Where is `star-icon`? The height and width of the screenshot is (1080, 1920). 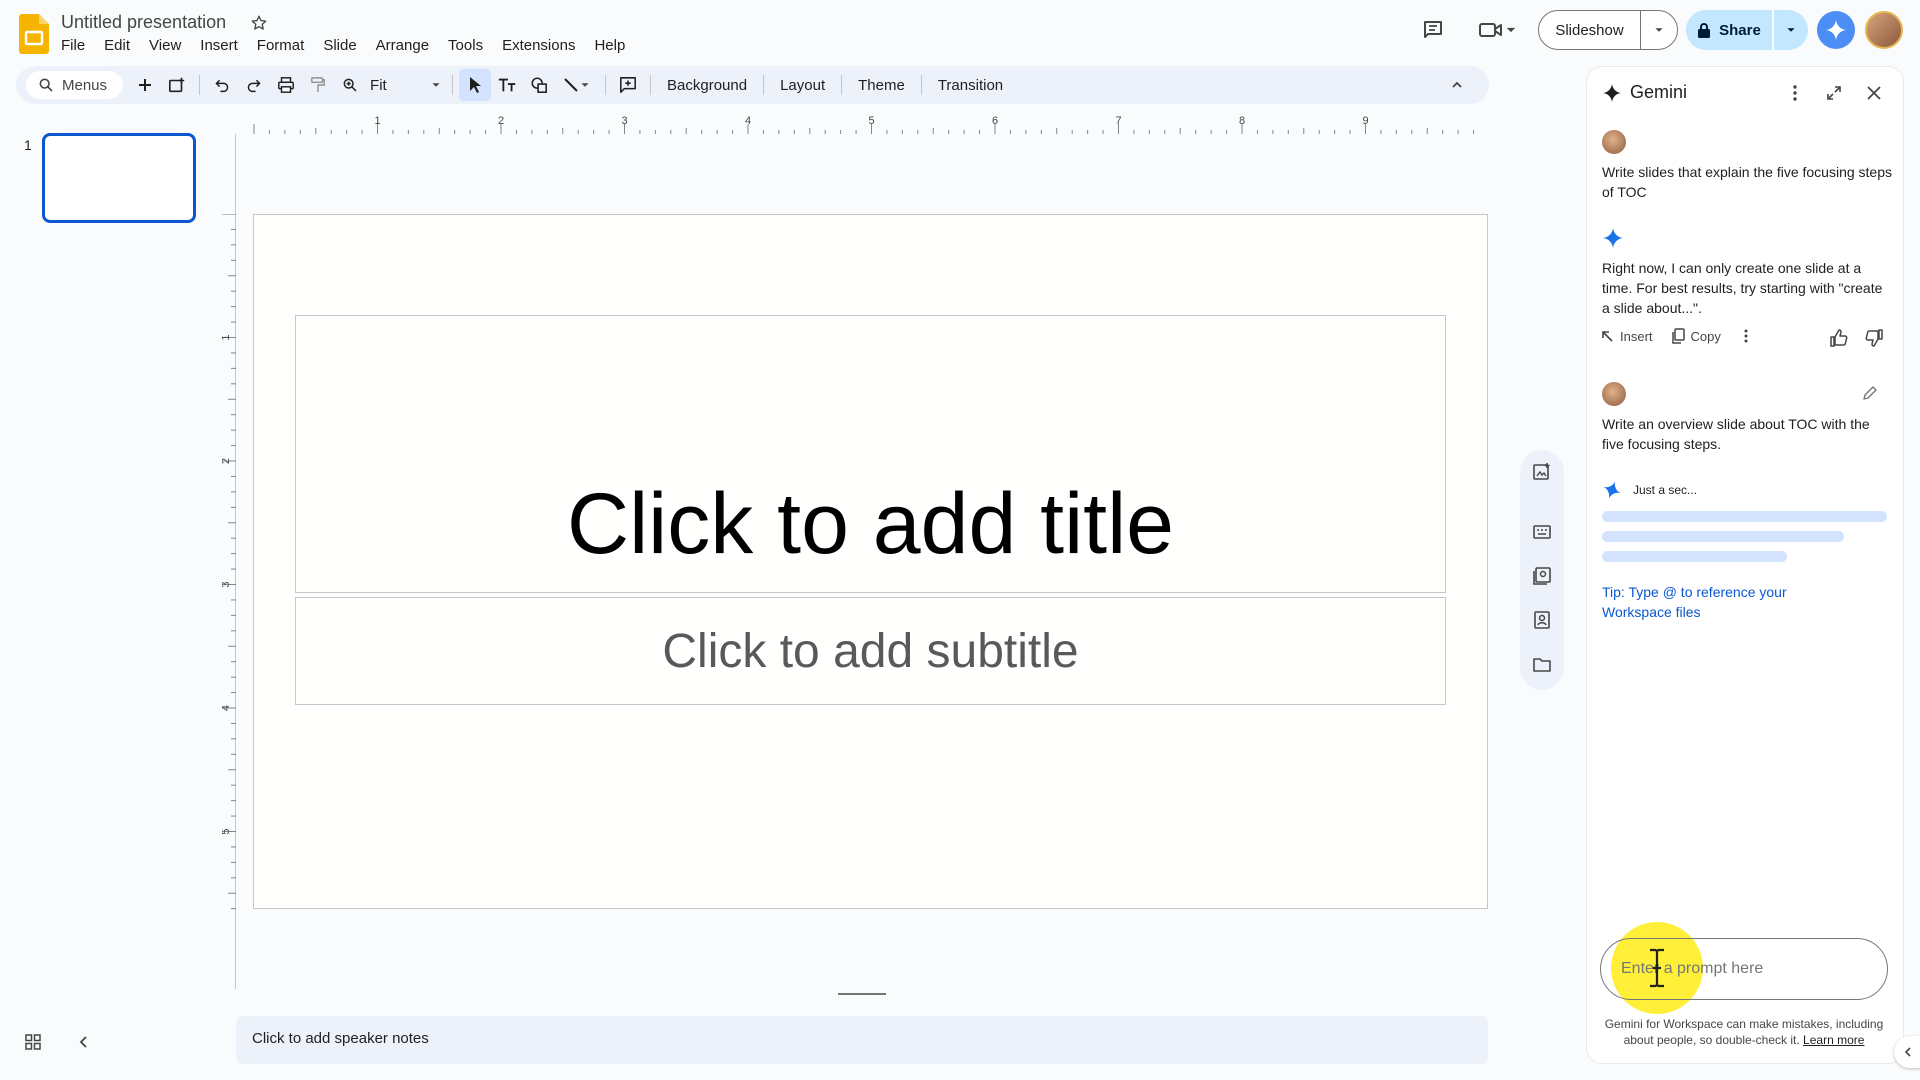 star-icon is located at coordinates (259, 23).